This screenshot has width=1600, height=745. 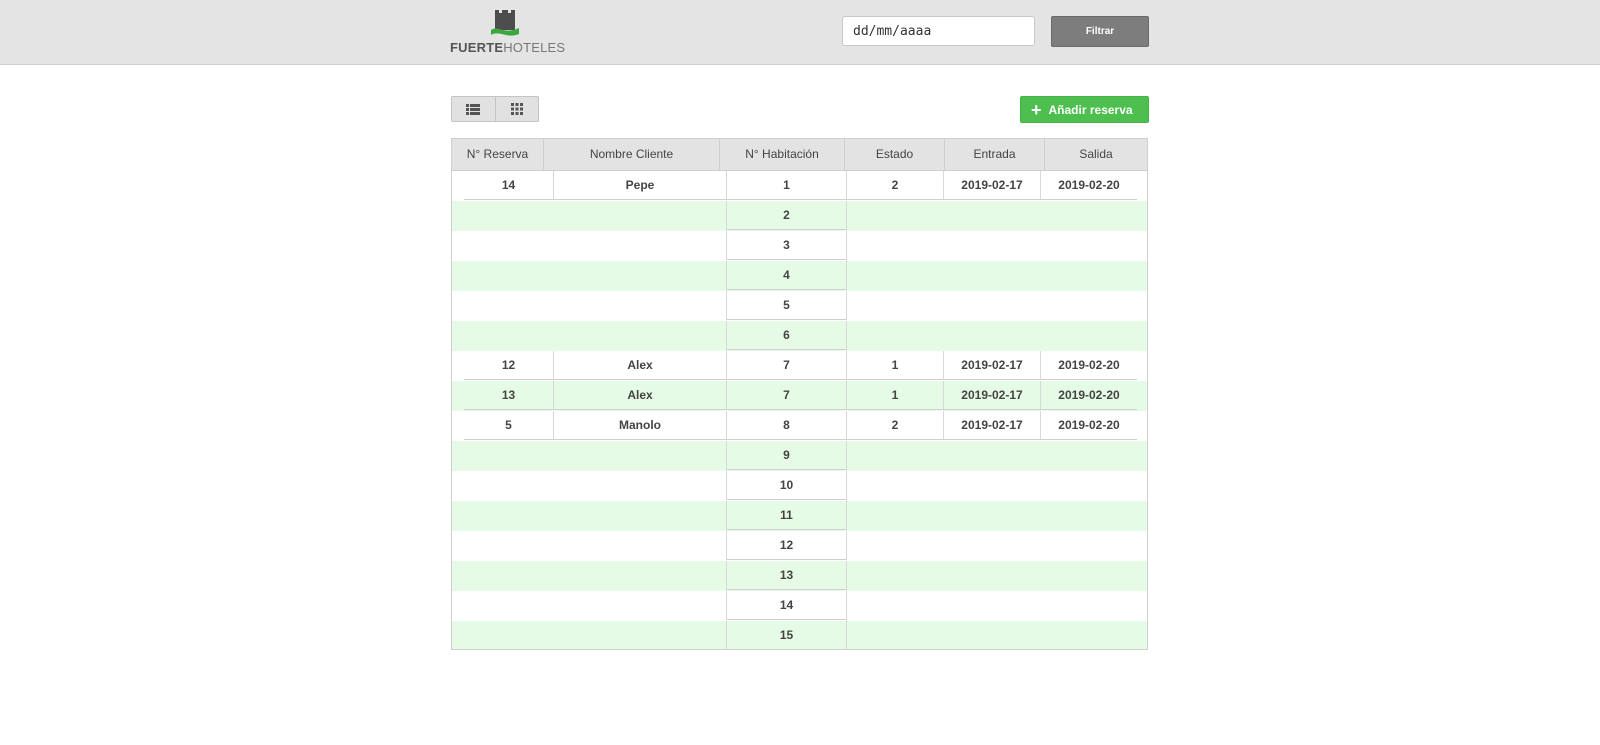 What do you see at coordinates (509, 365) in the screenshot?
I see `cell-reserva: 12` at bounding box center [509, 365].